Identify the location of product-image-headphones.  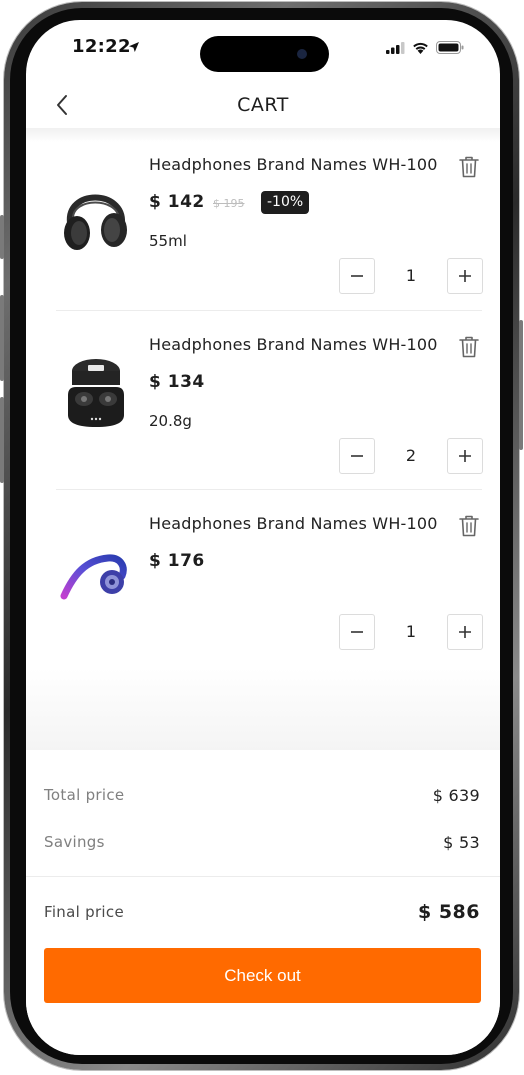
(95, 222).